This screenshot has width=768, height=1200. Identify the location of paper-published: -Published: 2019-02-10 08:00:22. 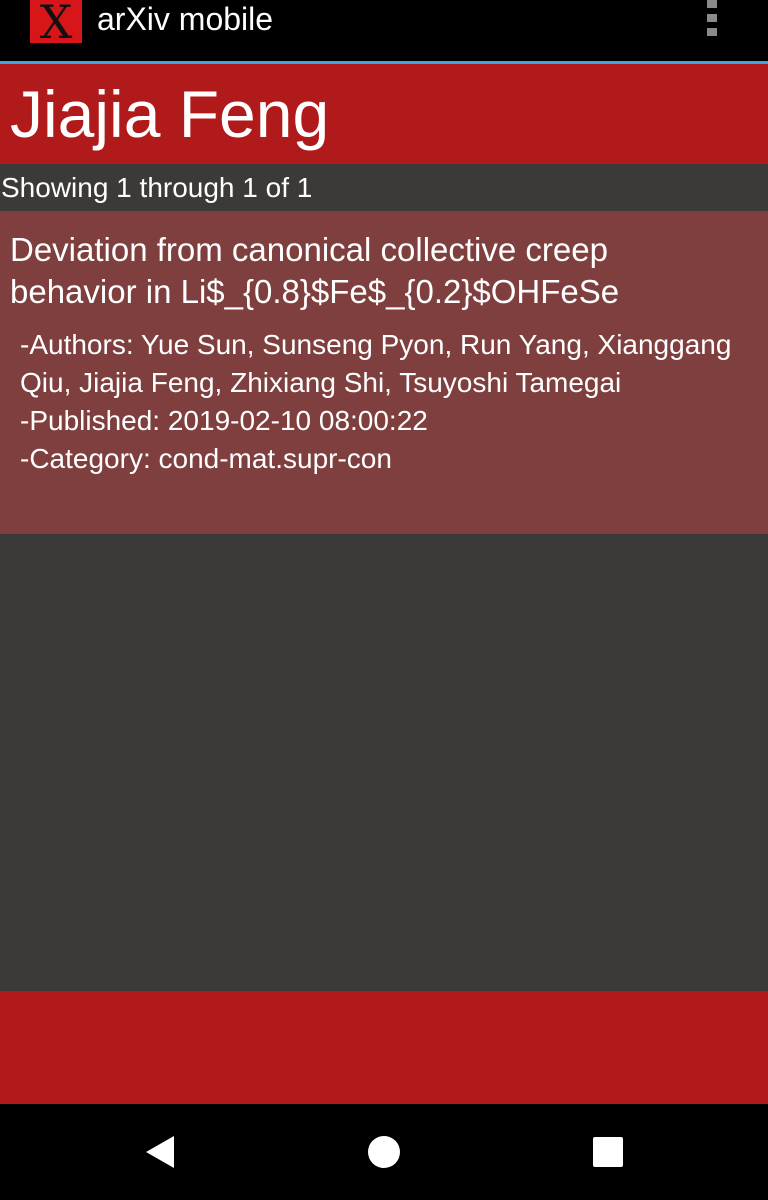
(224, 420).